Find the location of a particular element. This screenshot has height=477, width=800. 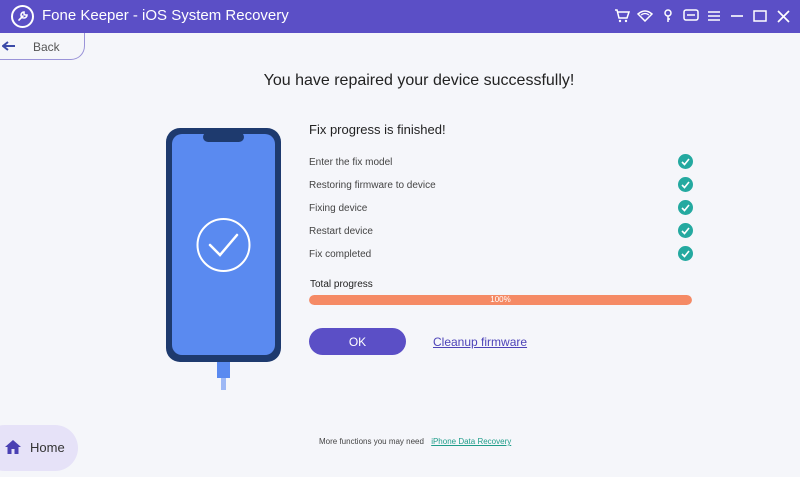

footer-text: More functions you may need is located at coordinates (371, 441).